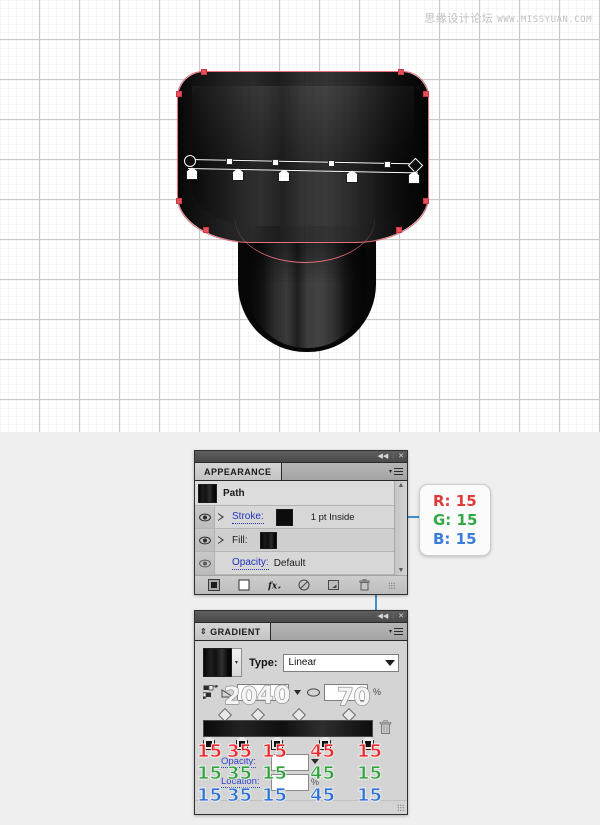  What do you see at coordinates (238, 762) in the screenshot?
I see `gradient-opacity-label: Opacity:` at bounding box center [238, 762].